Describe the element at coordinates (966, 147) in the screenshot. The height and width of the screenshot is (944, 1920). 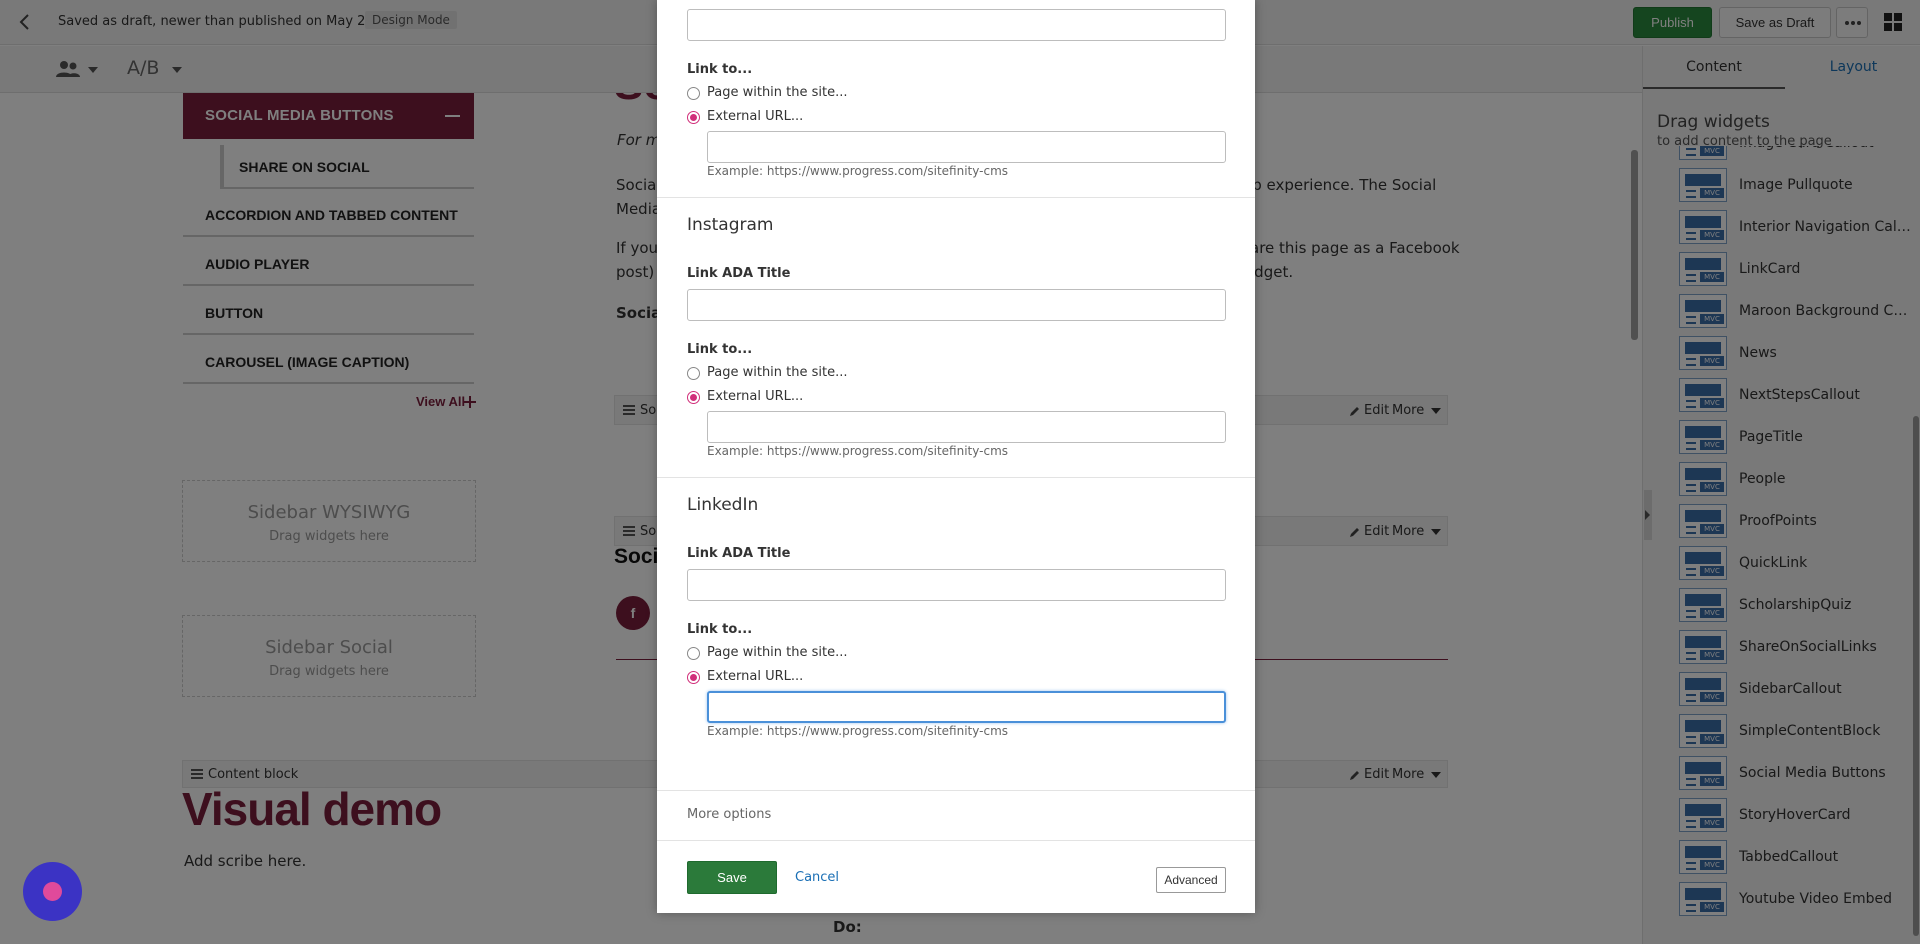
I see `previous-external-url-input` at that location.